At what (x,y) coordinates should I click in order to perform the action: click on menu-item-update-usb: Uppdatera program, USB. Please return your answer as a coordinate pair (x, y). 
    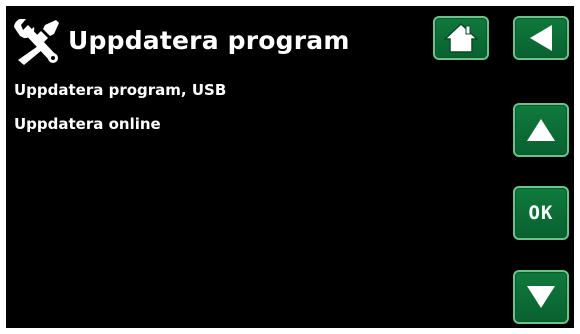
    Looking at the image, I should click on (214, 90).